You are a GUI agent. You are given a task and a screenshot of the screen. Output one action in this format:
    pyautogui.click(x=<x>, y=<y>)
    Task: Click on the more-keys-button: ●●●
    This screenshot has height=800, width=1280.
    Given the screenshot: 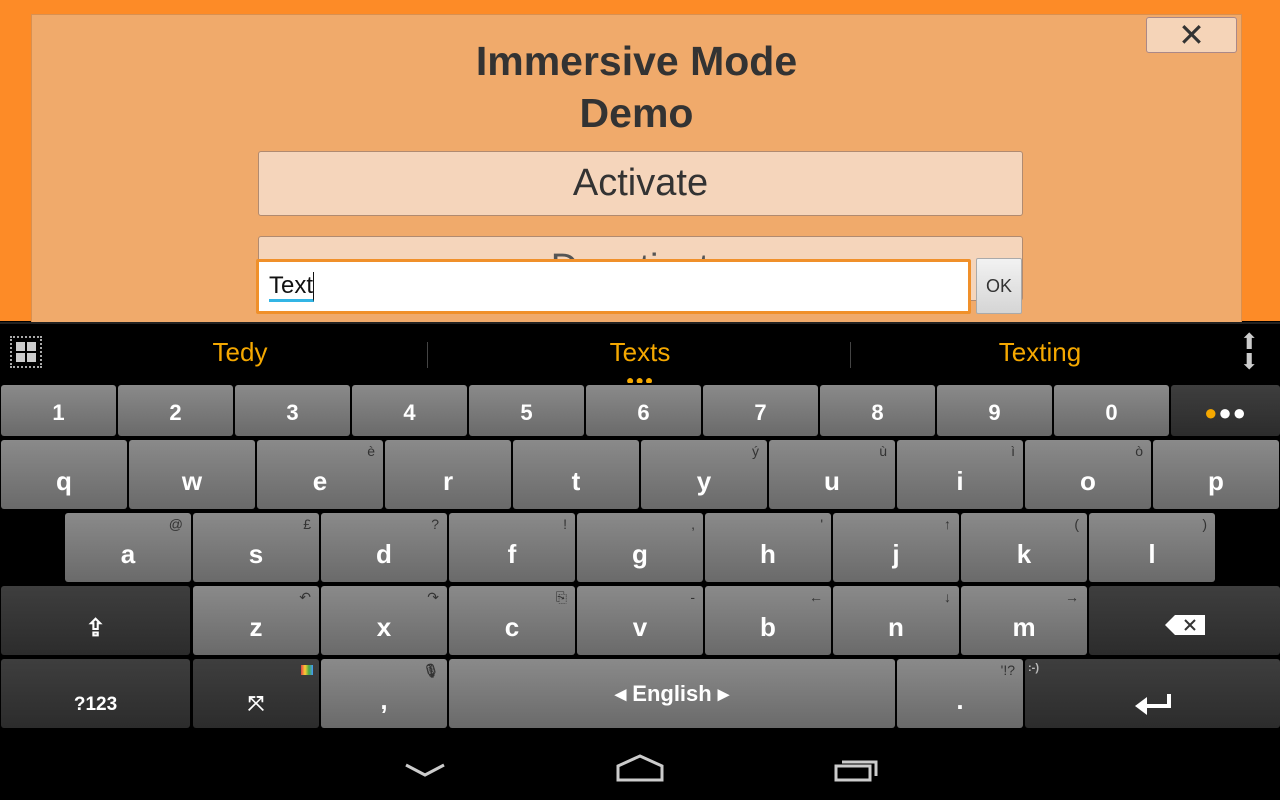 What is the action you would take?
    pyautogui.click(x=1225, y=410)
    